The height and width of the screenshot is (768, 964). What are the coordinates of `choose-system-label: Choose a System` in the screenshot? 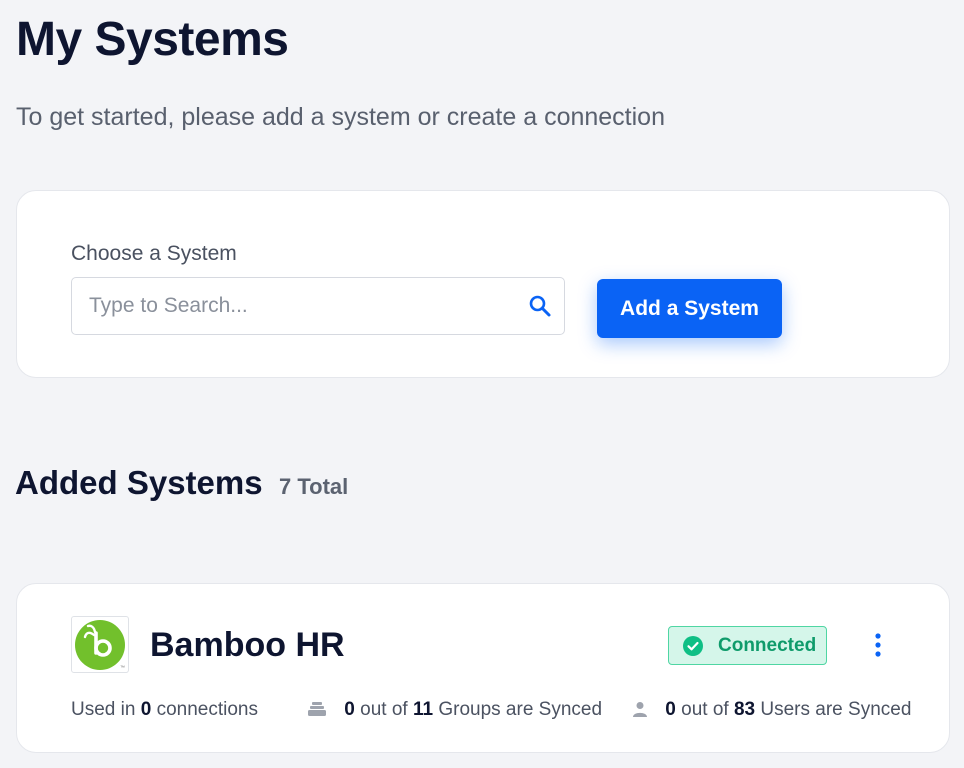 It's located at (154, 253).